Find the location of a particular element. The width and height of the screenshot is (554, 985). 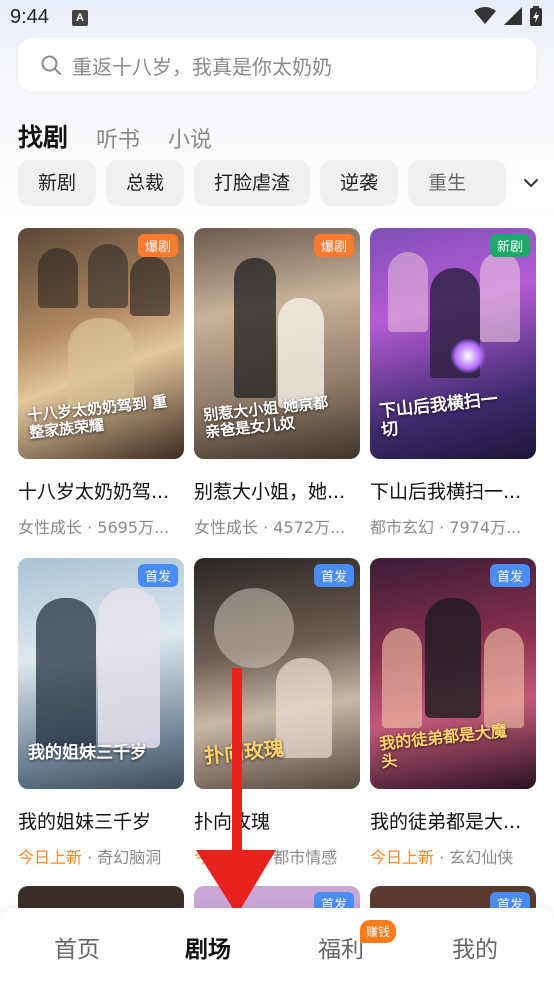

status-icons is located at coordinates (508, 16).